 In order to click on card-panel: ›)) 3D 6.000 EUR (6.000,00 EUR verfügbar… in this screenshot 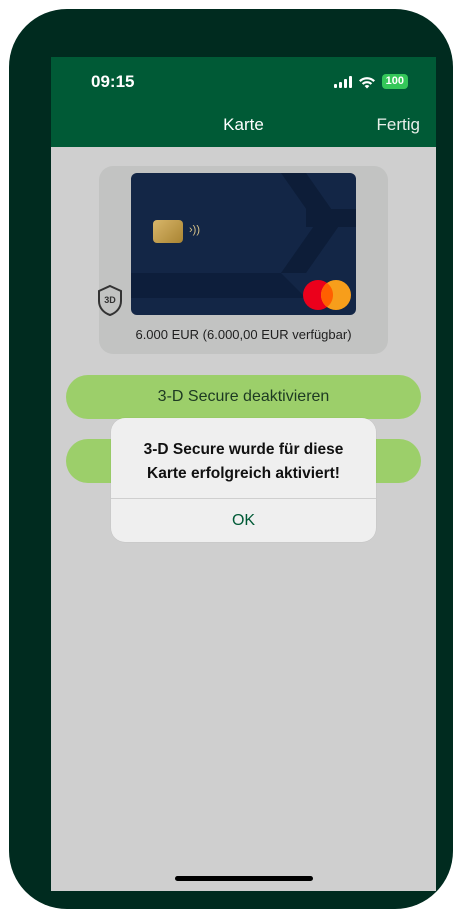, I will do `click(243, 260)`.